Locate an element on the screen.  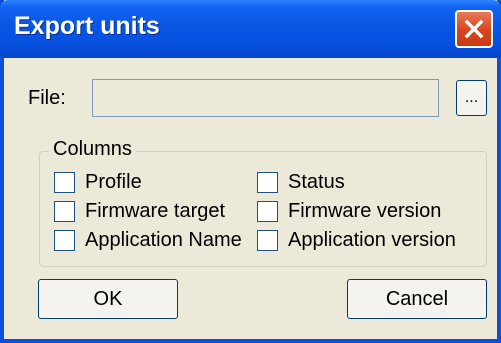
checkbox-label: Profile is located at coordinates (113, 182).